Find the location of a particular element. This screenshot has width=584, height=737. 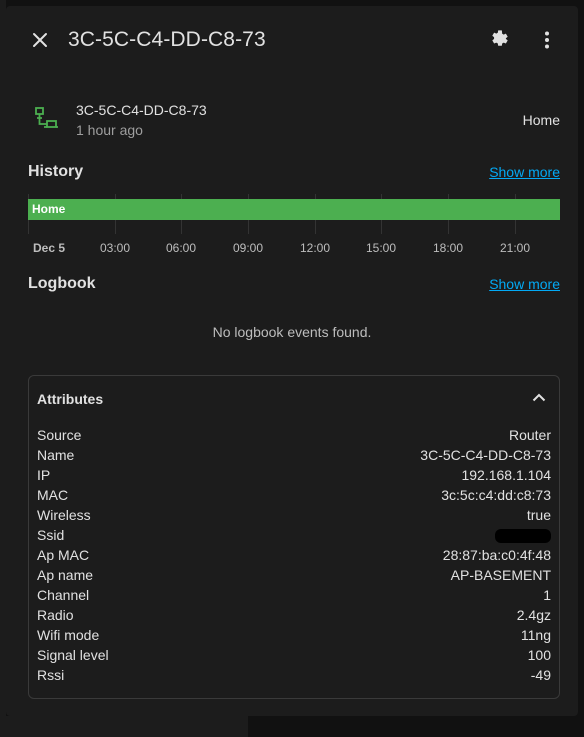

dialog-title: 3C-5C-C4-DD-C8-73 is located at coordinates (167, 39).